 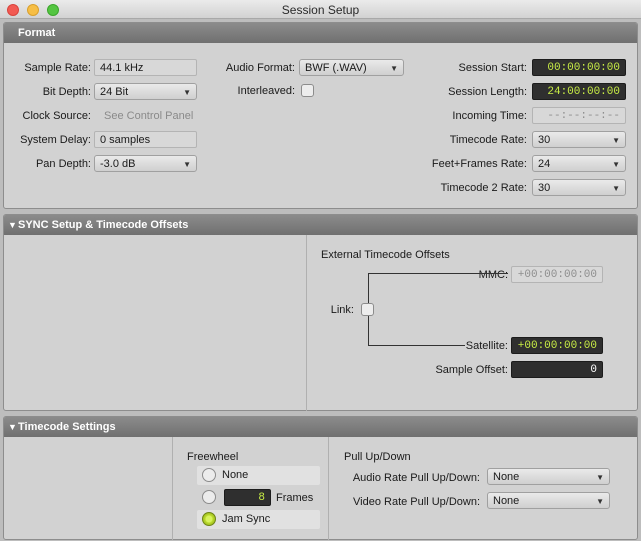 What do you see at coordinates (307, 90) in the screenshot?
I see `interleaved-checkbox` at bounding box center [307, 90].